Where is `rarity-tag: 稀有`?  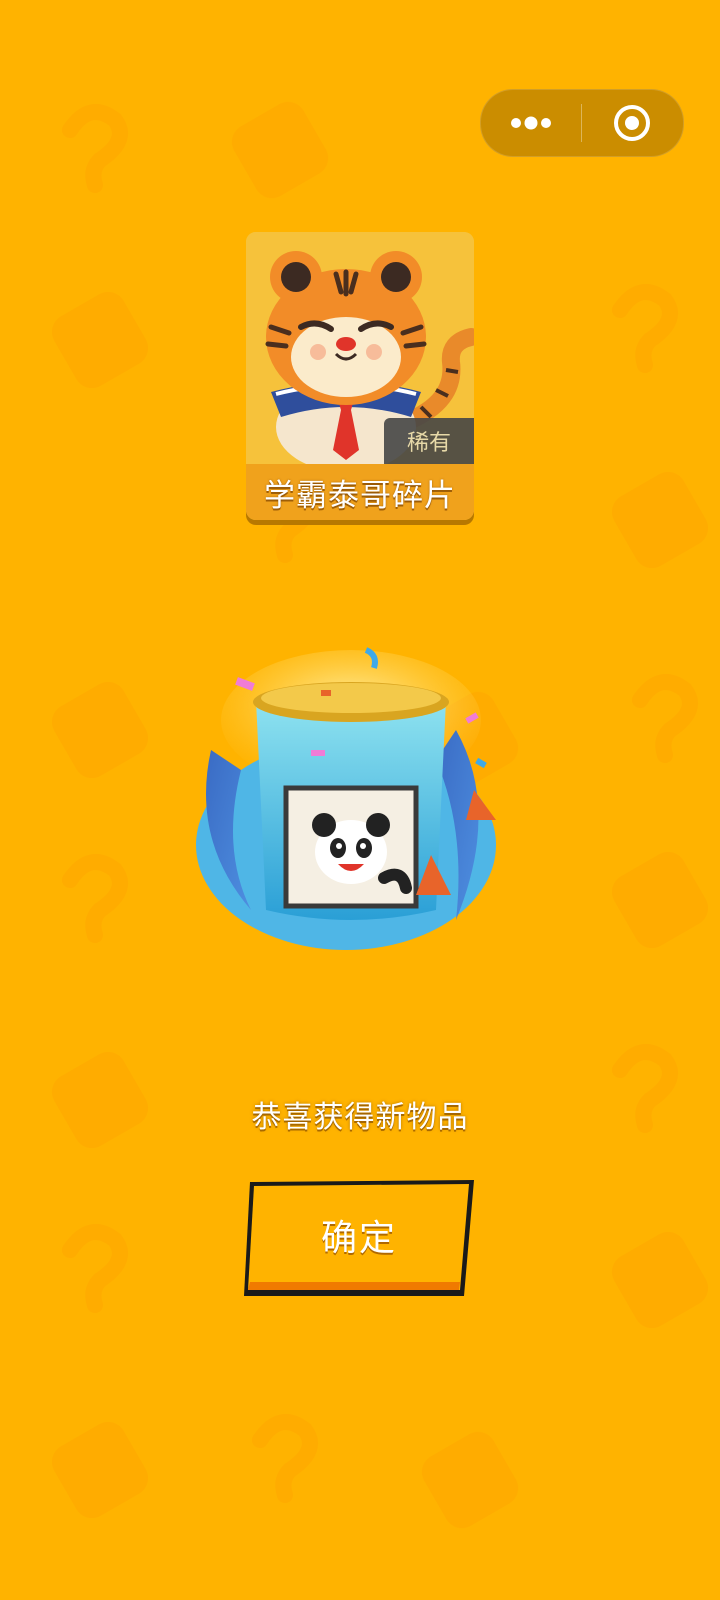 rarity-tag: 稀有 is located at coordinates (429, 441).